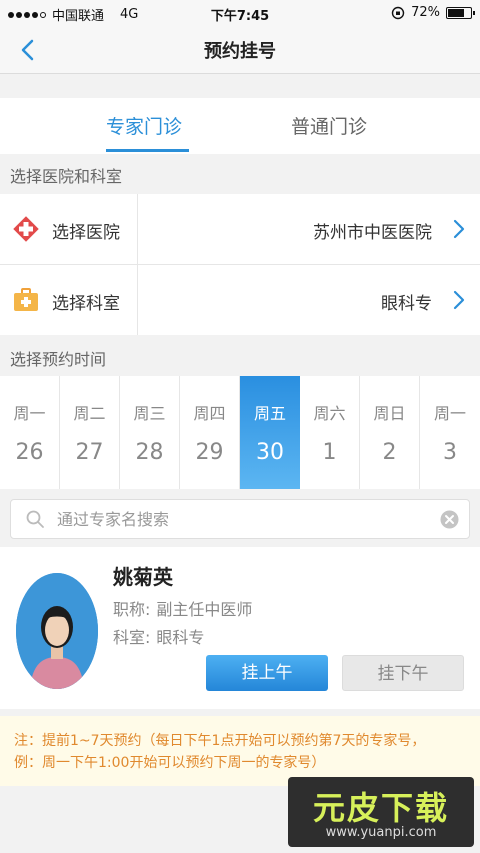  I want to click on select-department-label: 选择科室, so click(86, 304).